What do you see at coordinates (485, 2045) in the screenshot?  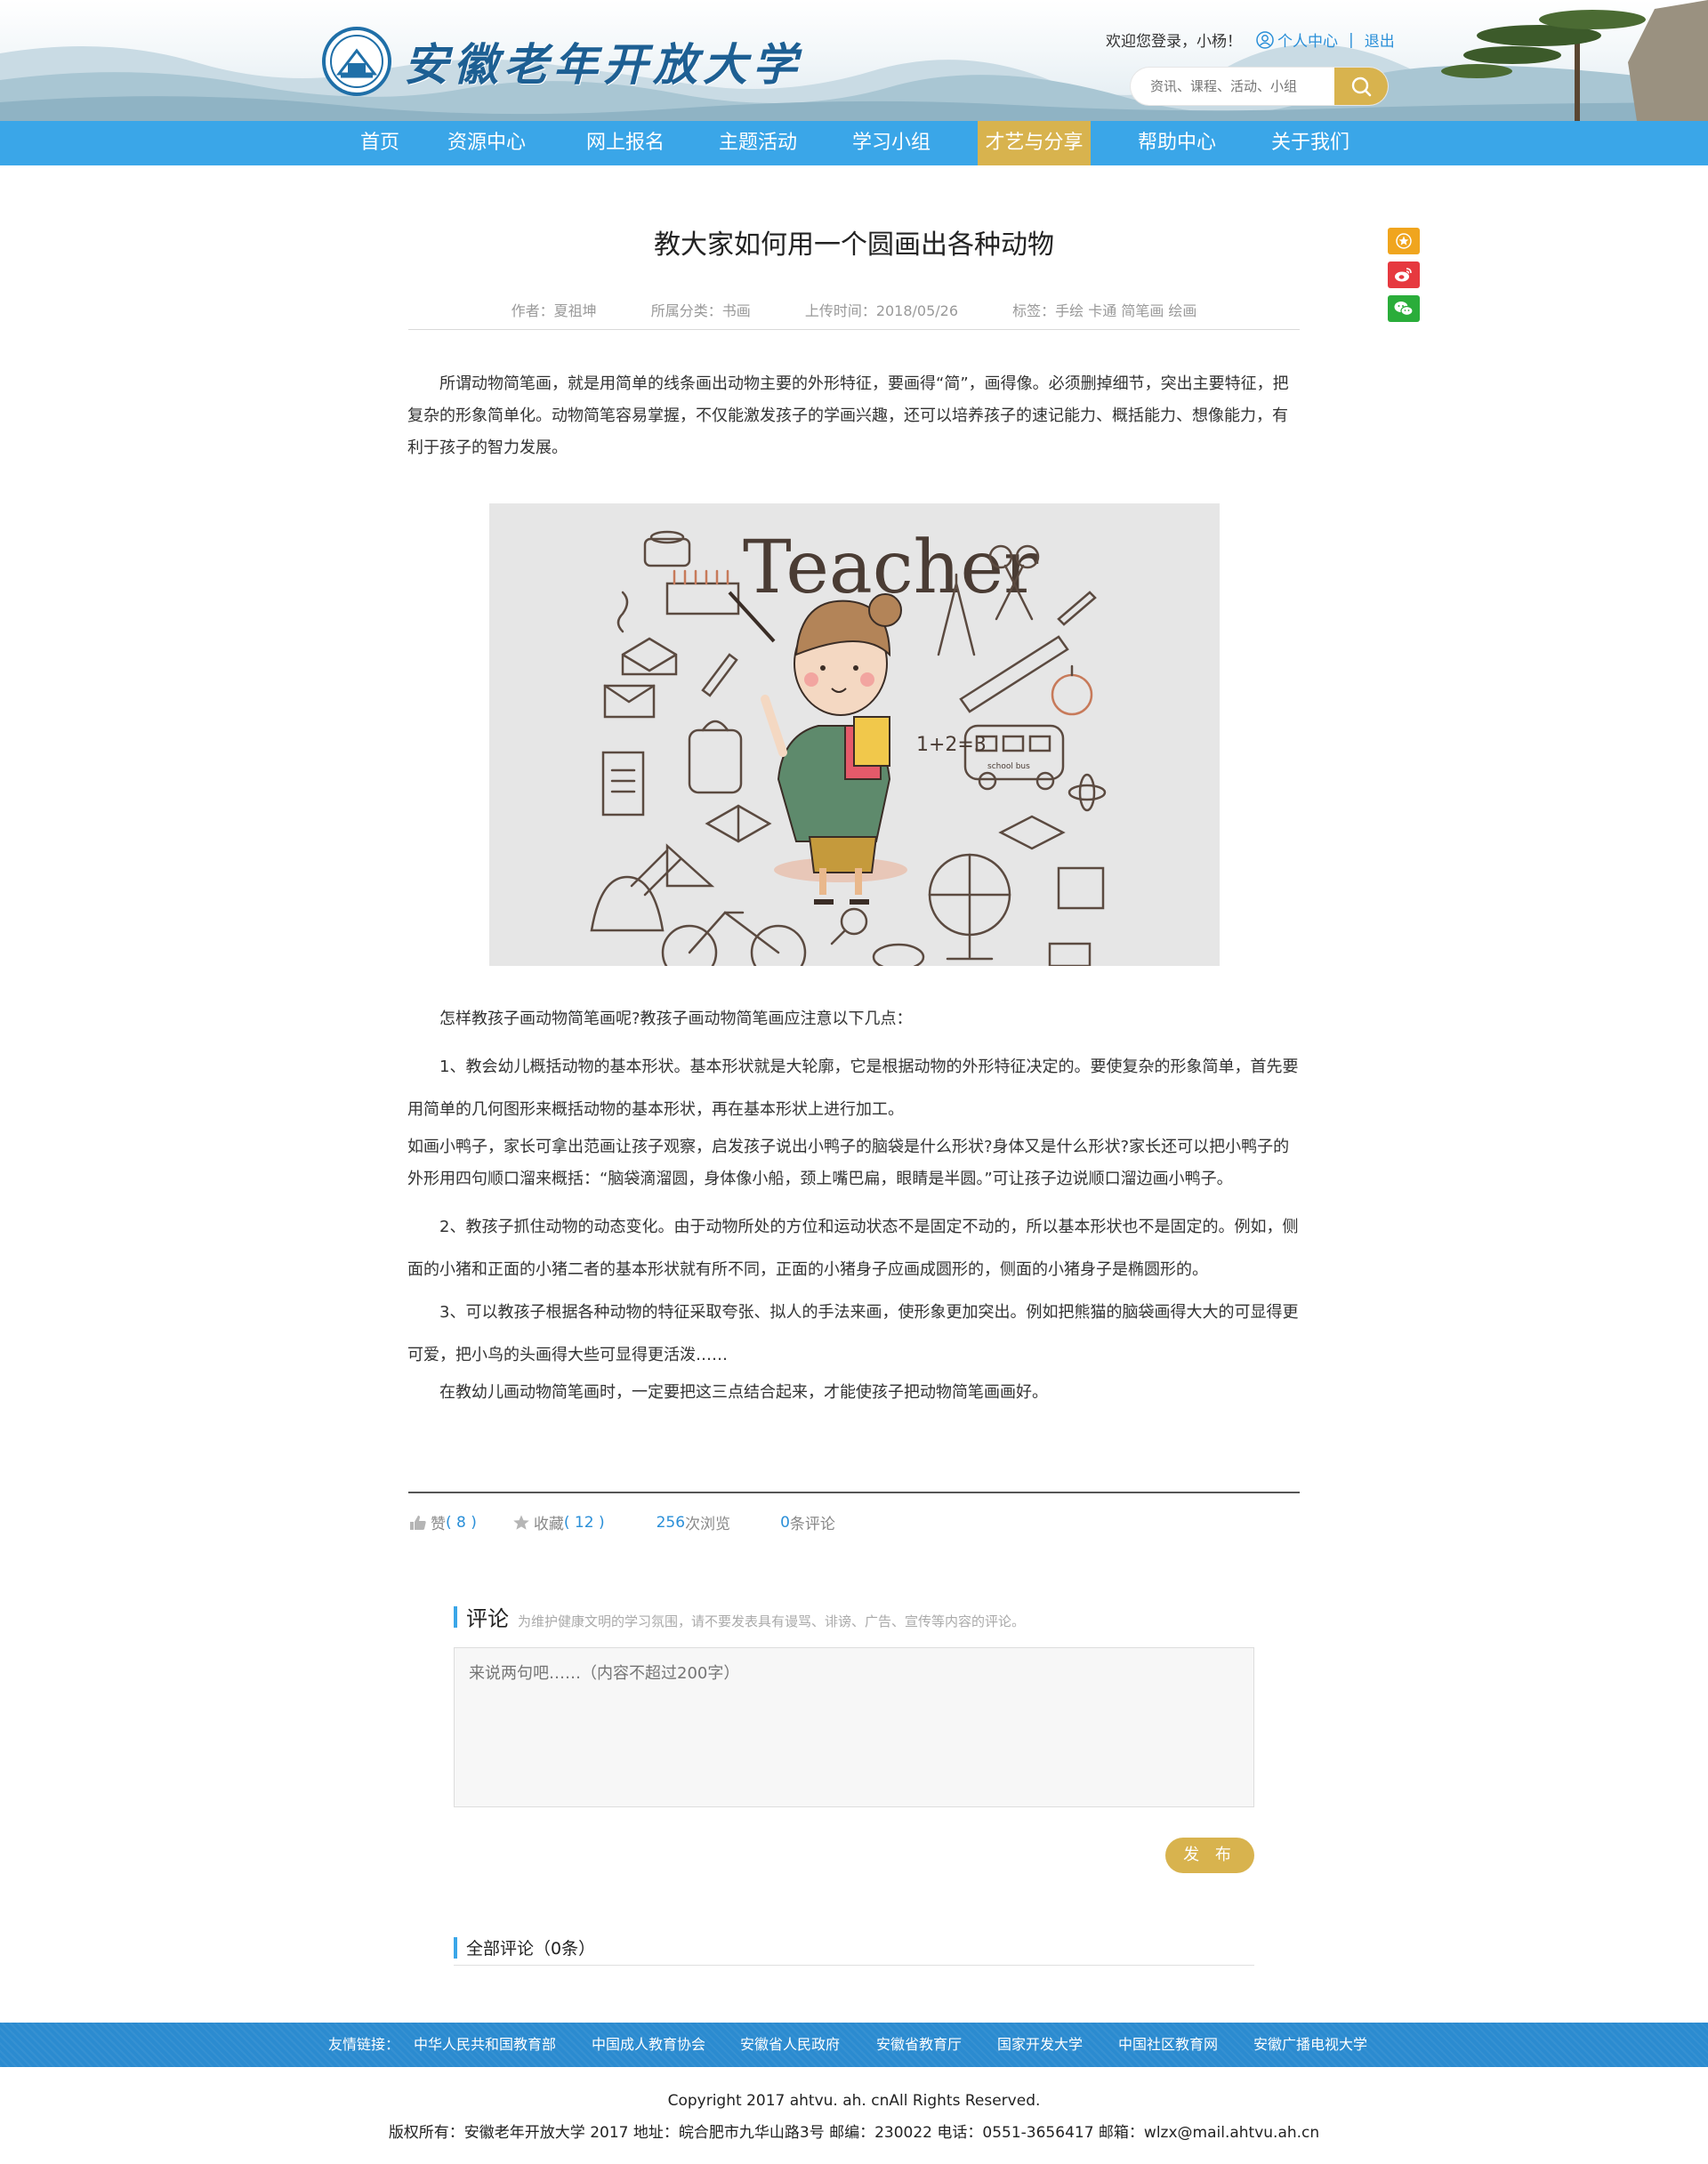 I see `friend-link: 中华人民共和国教育部` at bounding box center [485, 2045].